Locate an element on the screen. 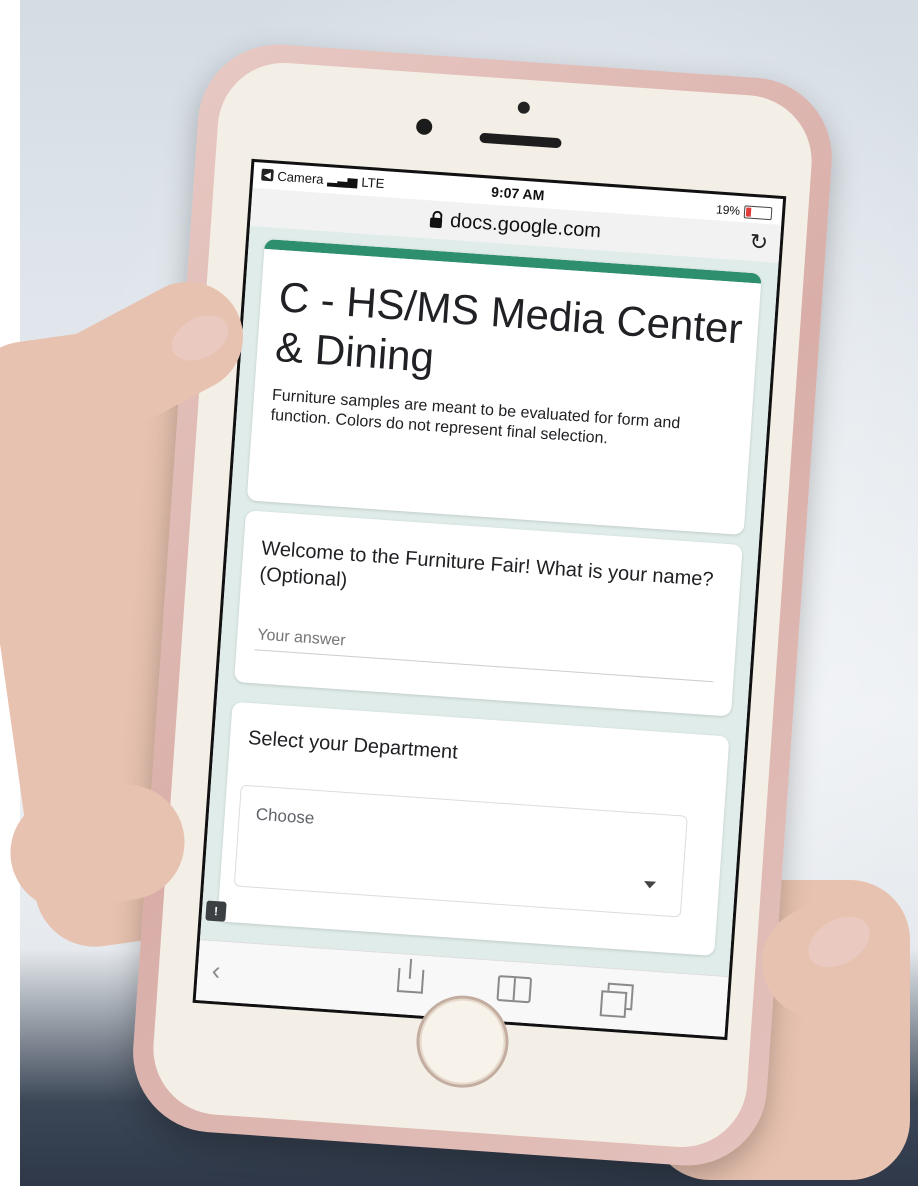  front-camera is located at coordinates (524, 108).